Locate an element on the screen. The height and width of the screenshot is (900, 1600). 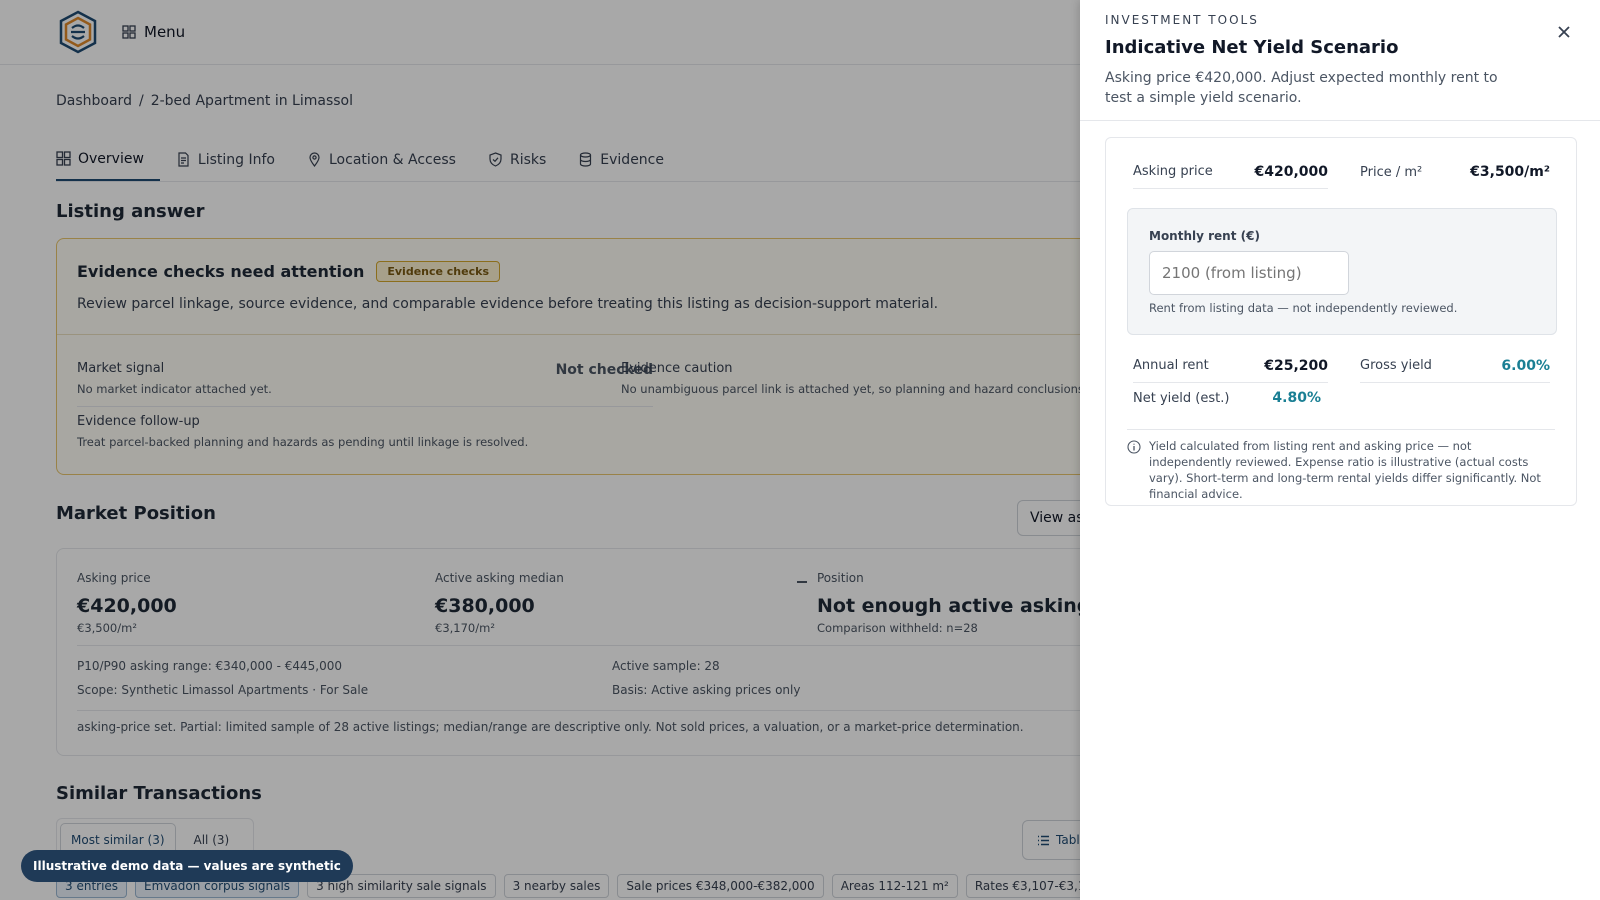
close-icon is located at coordinates (1564, 32).